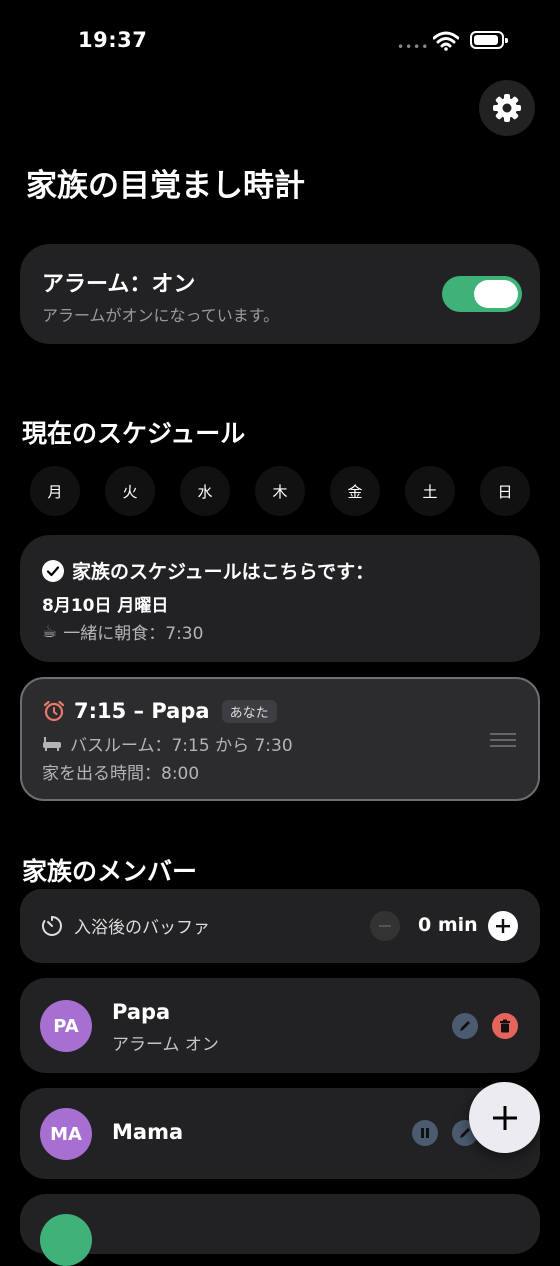 This screenshot has height=1266, width=560. Describe the element at coordinates (280, 598) in the screenshot. I see `schedule-summary-card: 家族のスケジュールはこちらです： 8月10日 月曜日 ☕ 一緒に朝食：7:30` at that location.